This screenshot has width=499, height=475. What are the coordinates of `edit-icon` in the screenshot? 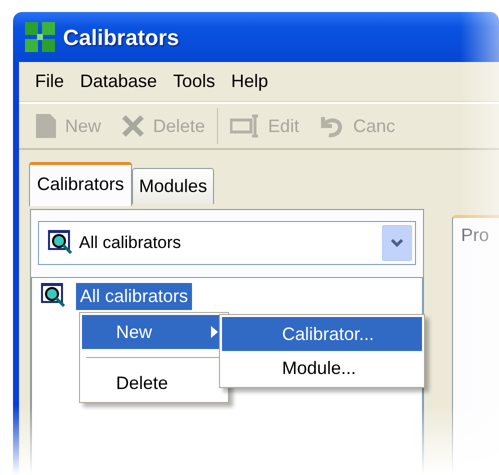 It's located at (245, 126).